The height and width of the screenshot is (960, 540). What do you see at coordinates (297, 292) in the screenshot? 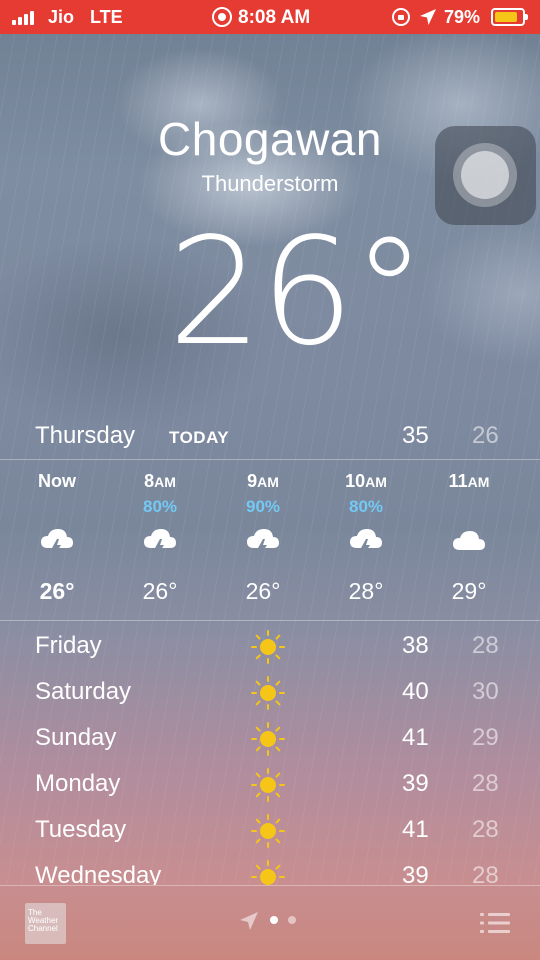
I see `current-temperature: 26°` at bounding box center [297, 292].